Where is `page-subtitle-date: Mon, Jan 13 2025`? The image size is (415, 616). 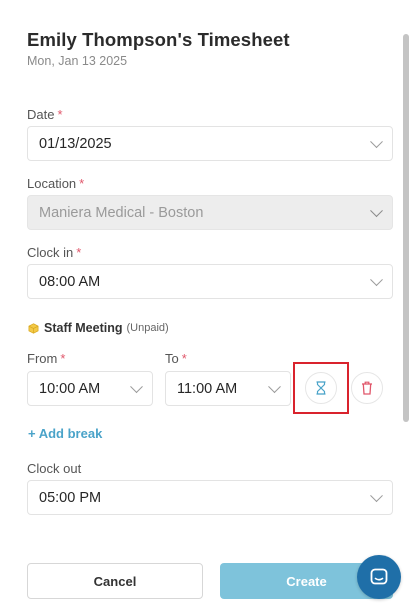
page-subtitle-date: Mon, Jan 13 2025 is located at coordinates (77, 61).